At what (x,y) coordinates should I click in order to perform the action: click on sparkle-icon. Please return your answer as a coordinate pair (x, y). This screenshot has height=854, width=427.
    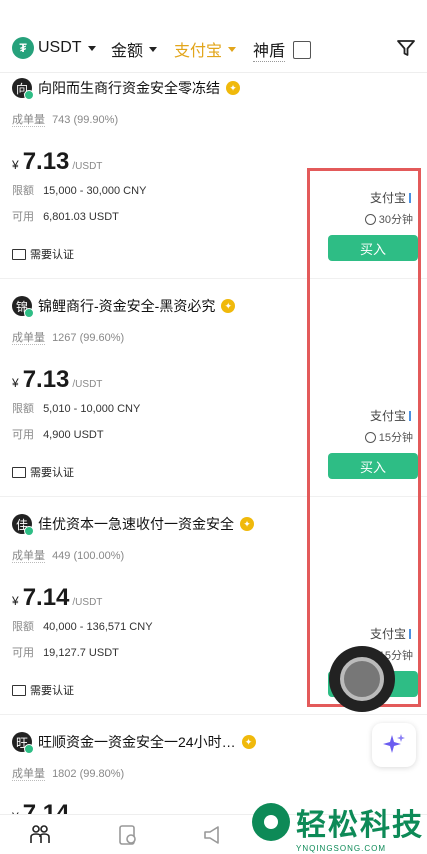
    Looking at the image, I should click on (394, 743).